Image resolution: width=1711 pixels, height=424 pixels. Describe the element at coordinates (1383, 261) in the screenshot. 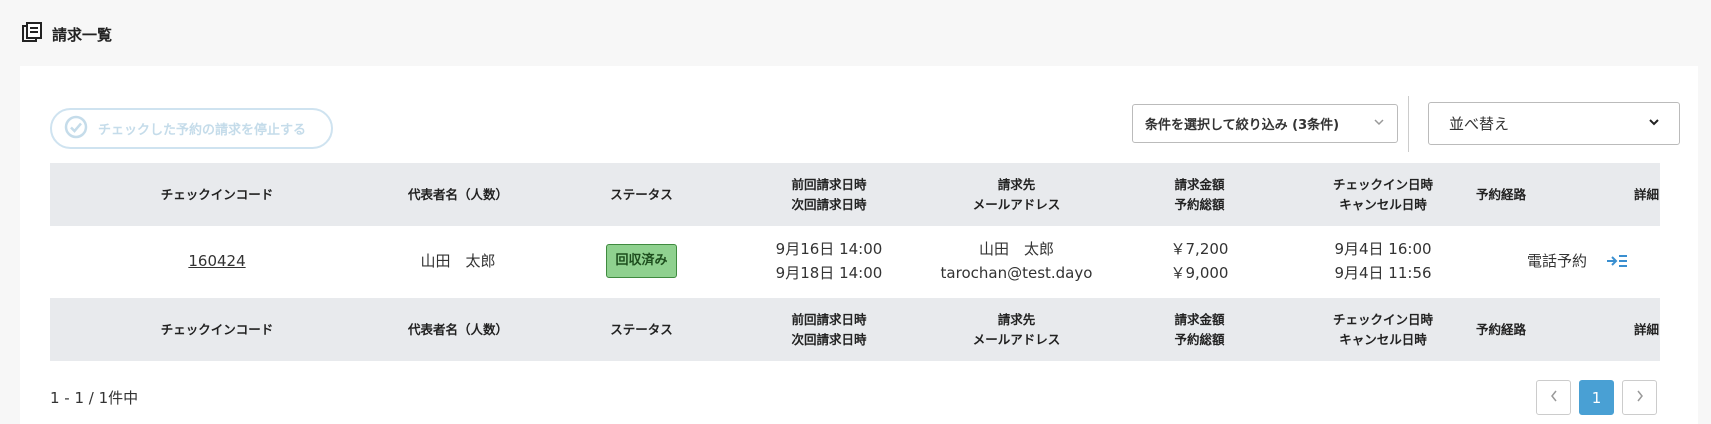

I see `checkin-dates-cell: 9月4日 16:00 9月4日 11:56` at that location.